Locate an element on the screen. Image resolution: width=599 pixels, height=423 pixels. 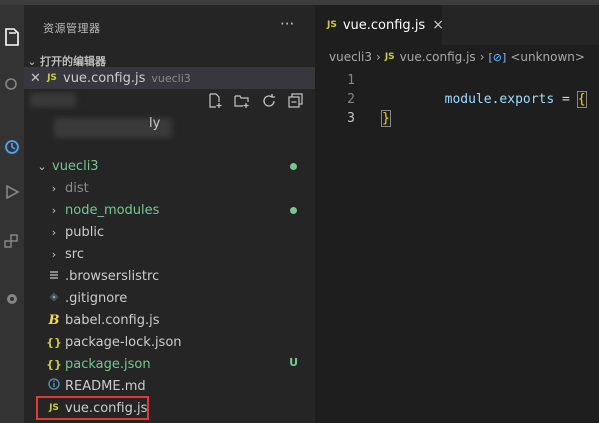
tree-item-node-modules: › node_modules is located at coordinates (169, 210).